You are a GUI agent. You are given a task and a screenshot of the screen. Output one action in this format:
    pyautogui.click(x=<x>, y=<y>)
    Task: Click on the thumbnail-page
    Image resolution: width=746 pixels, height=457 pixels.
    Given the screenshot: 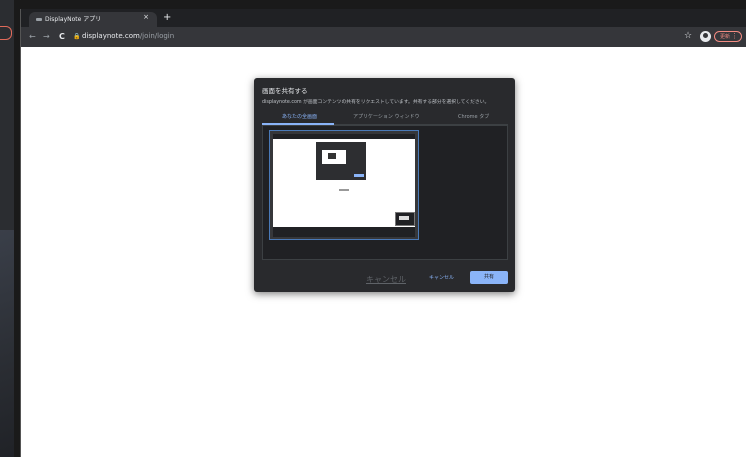 What is the action you would take?
    pyautogui.click(x=344, y=183)
    